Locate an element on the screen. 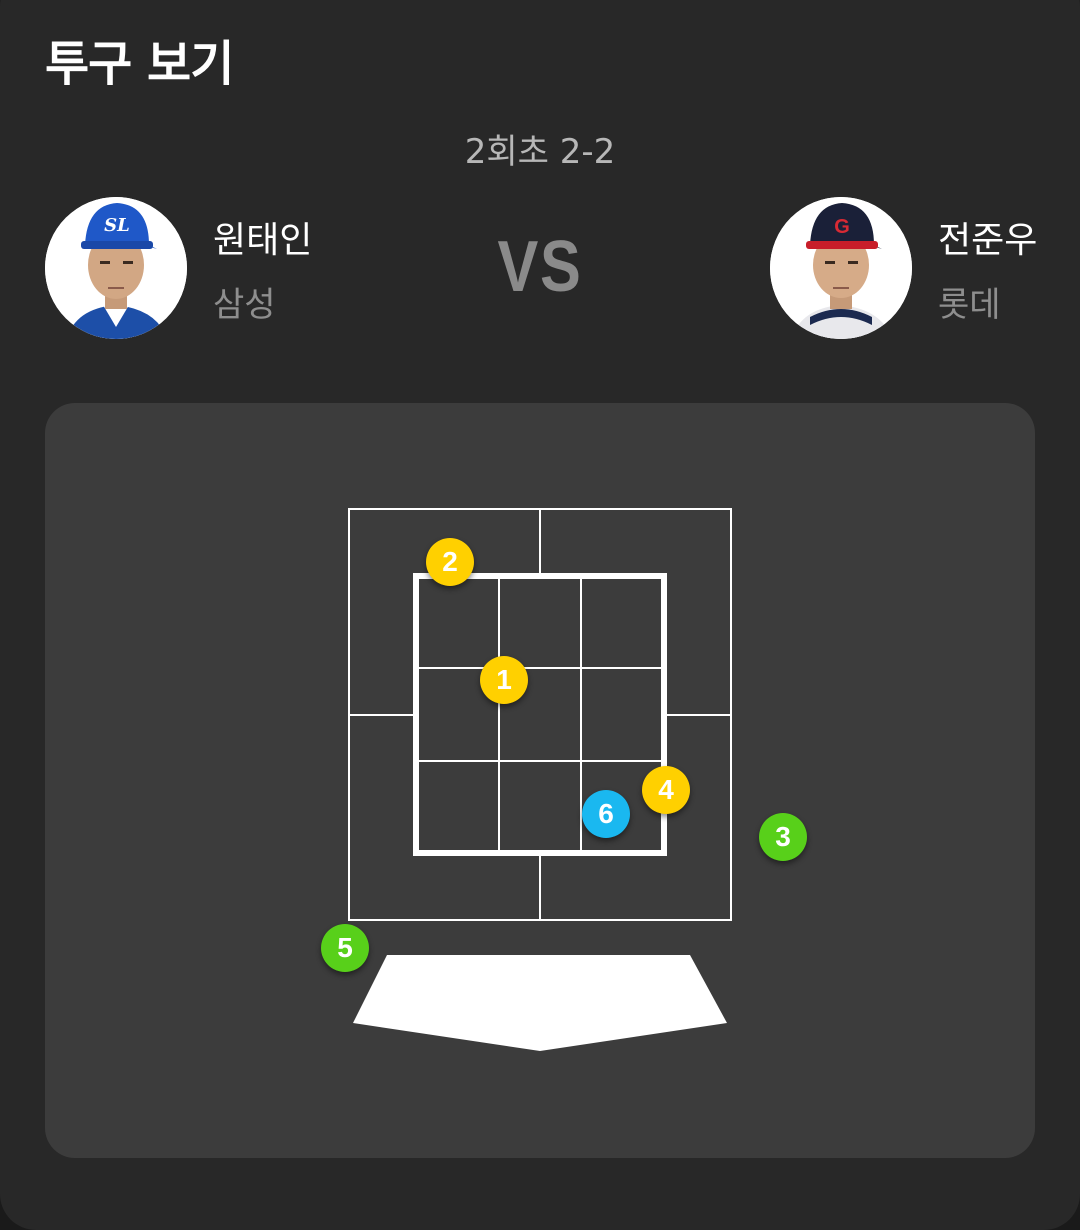 The height and width of the screenshot is (1230, 1080). pitch-marker-1: 1 is located at coordinates (504, 680).